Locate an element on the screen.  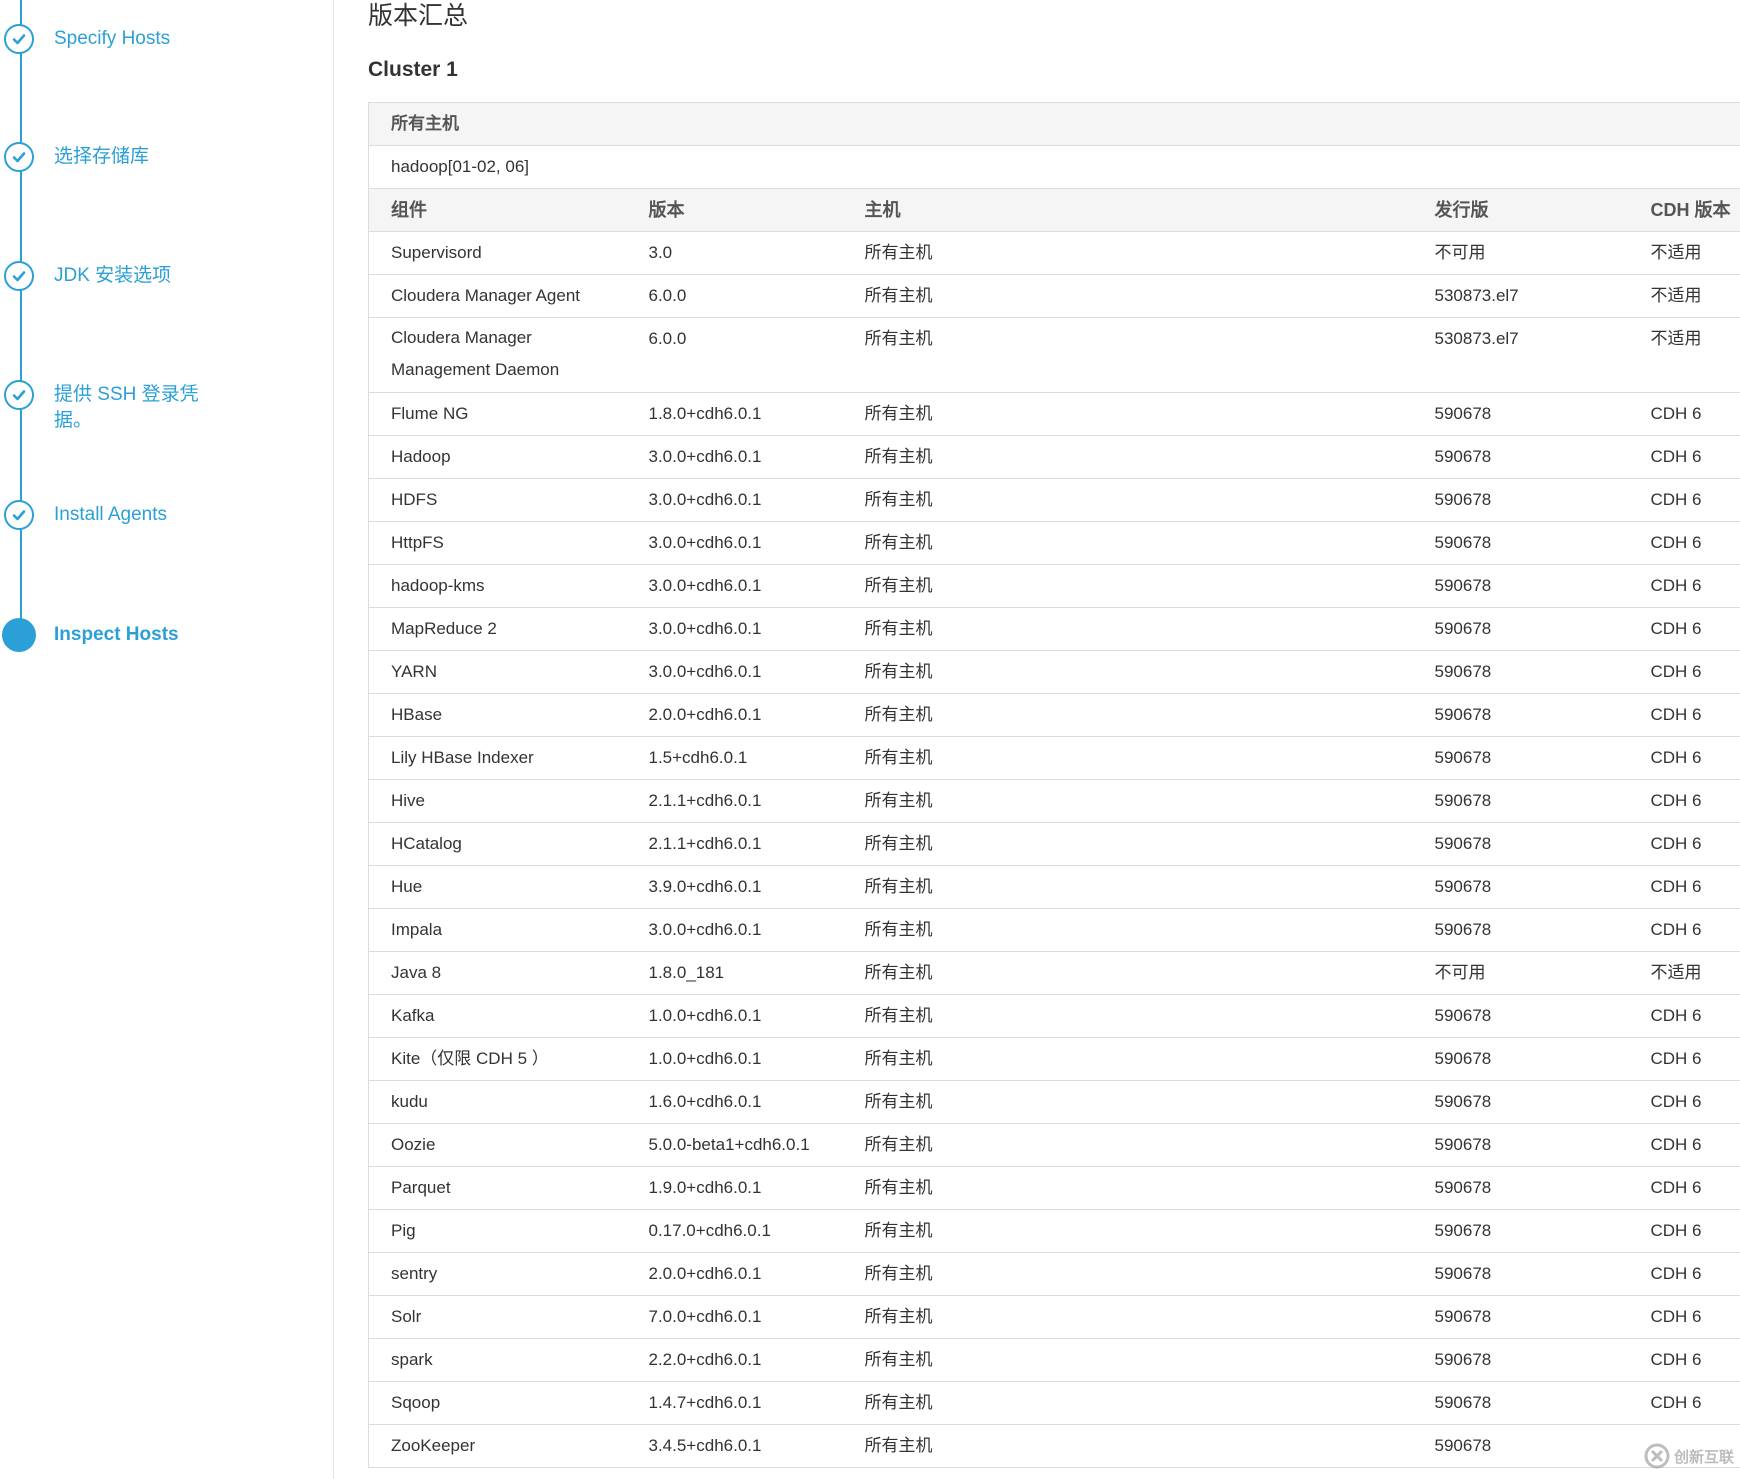
step-label: Specify Hosts is located at coordinates (112, 38).